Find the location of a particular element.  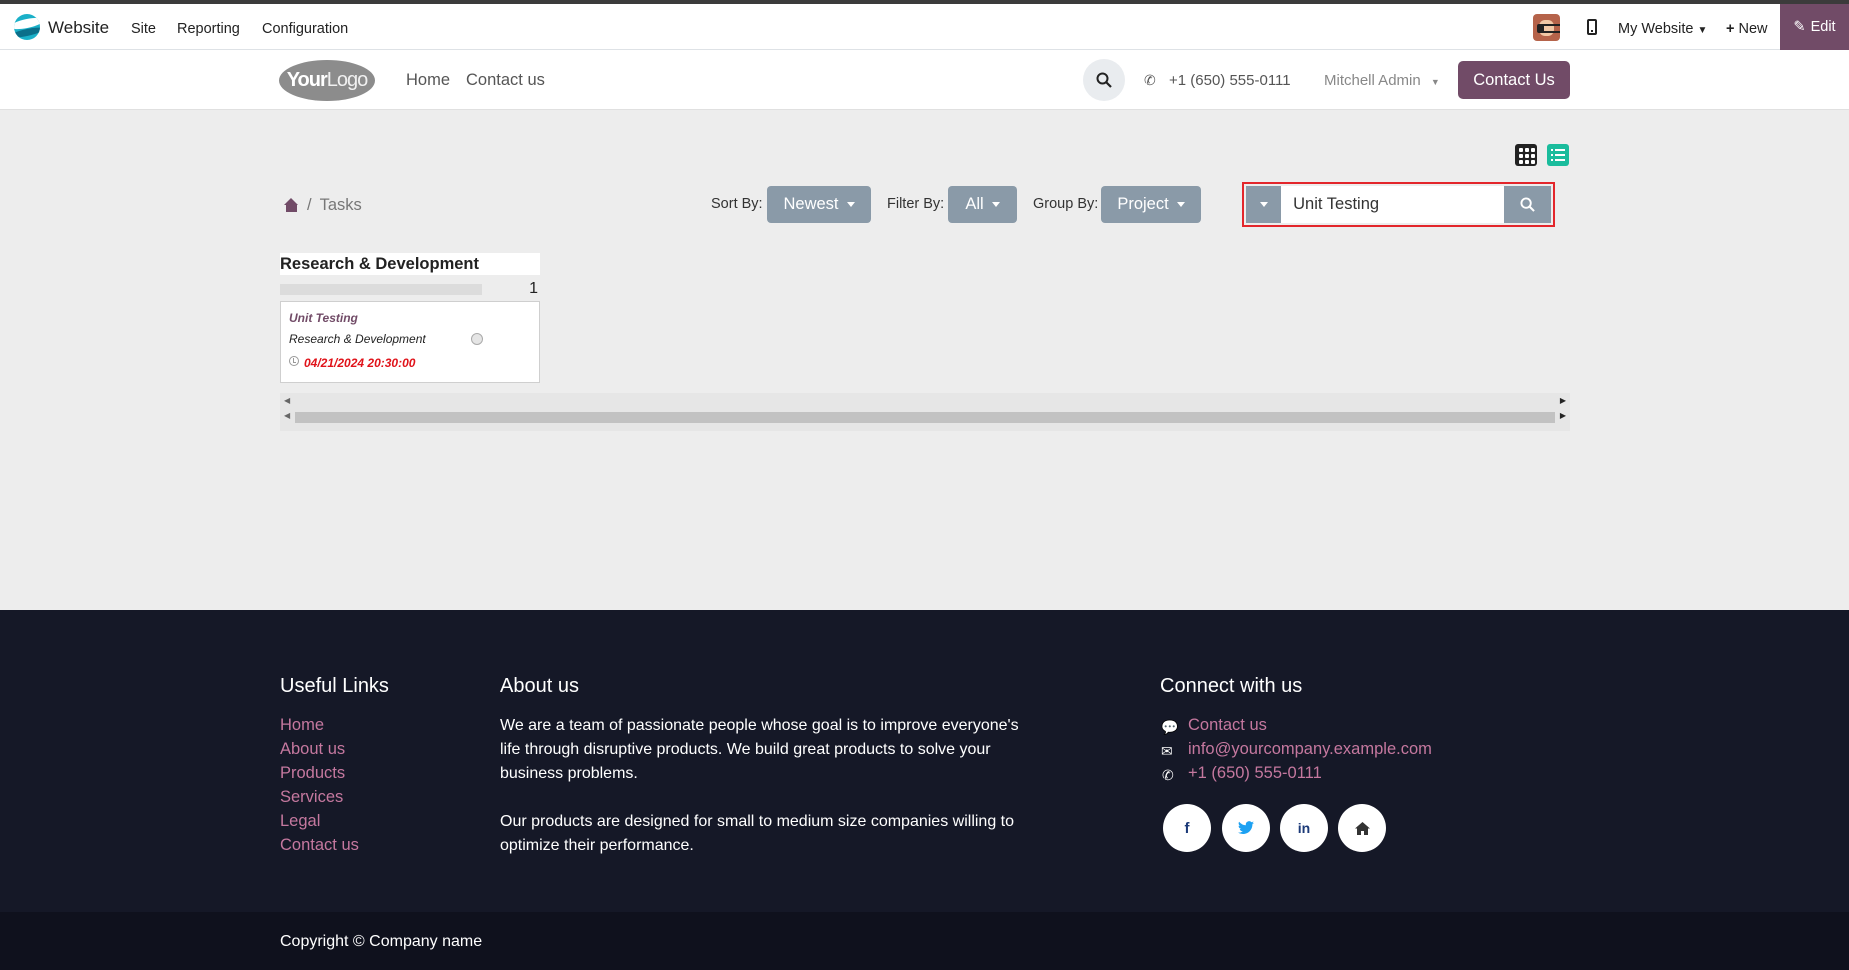

linkedin-icon: in is located at coordinates (1304, 828).